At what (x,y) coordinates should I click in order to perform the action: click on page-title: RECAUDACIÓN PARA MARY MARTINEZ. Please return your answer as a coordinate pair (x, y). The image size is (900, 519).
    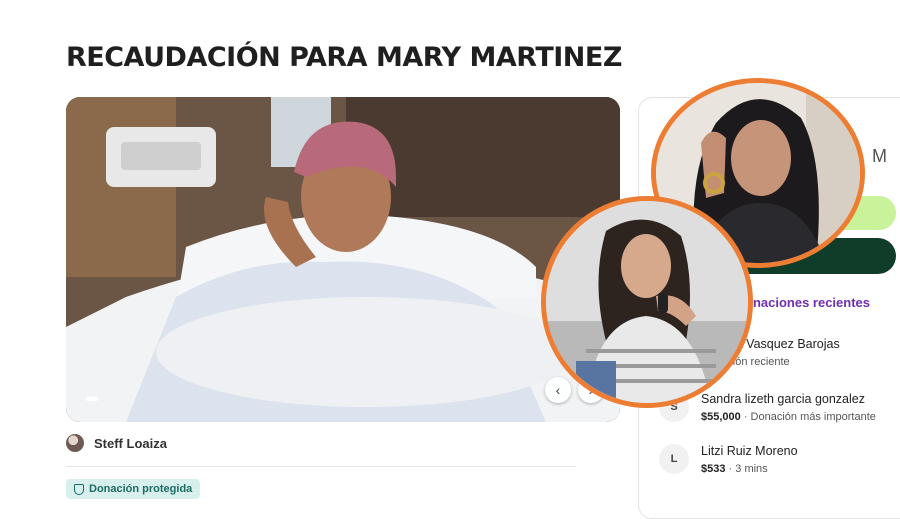
    Looking at the image, I should click on (344, 57).